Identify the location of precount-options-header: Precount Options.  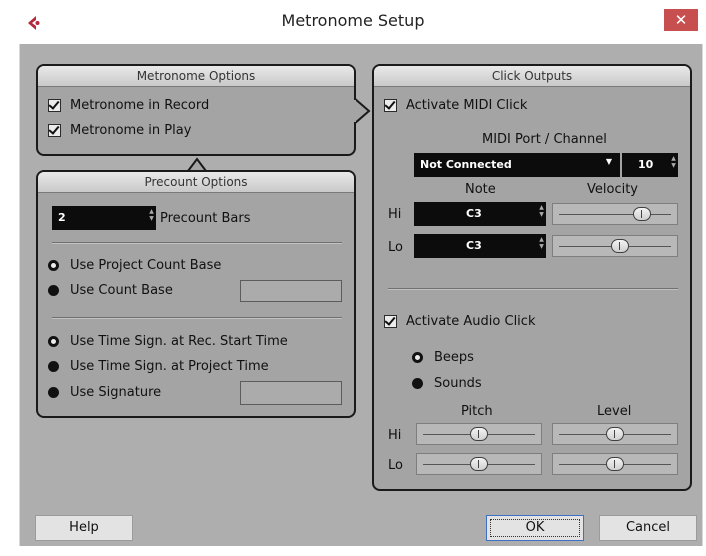
(196, 182).